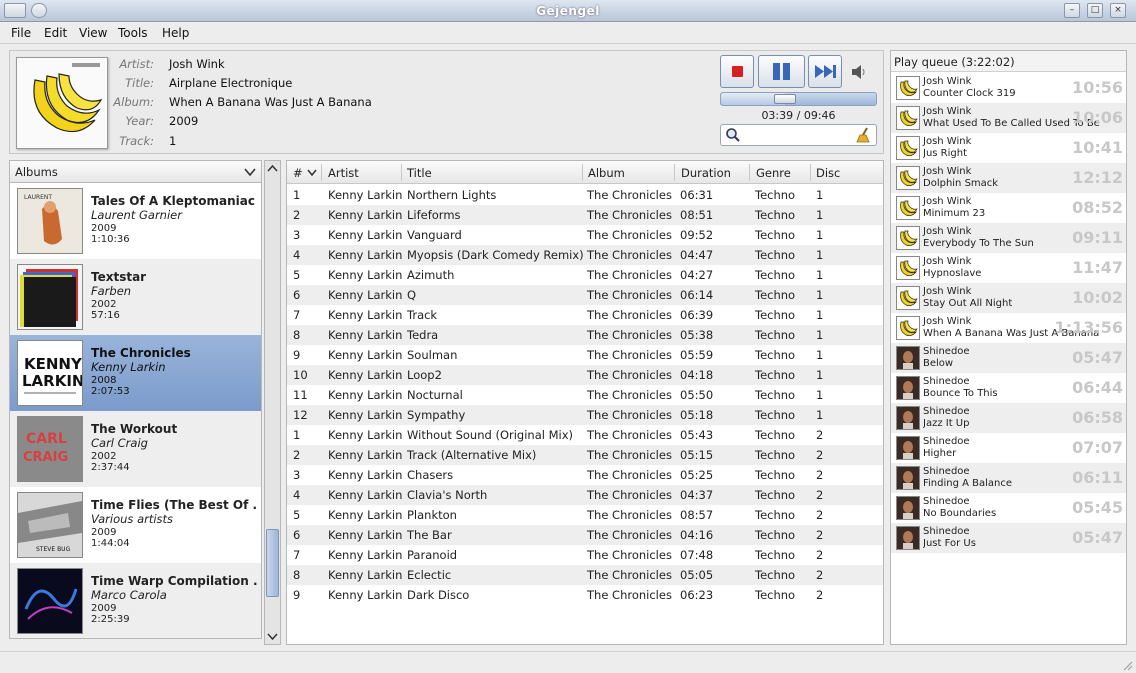  What do you see at coordinates (272, 169) in the screenshot?
I see `scroll-up-icon` at bounding box center [272, 169].